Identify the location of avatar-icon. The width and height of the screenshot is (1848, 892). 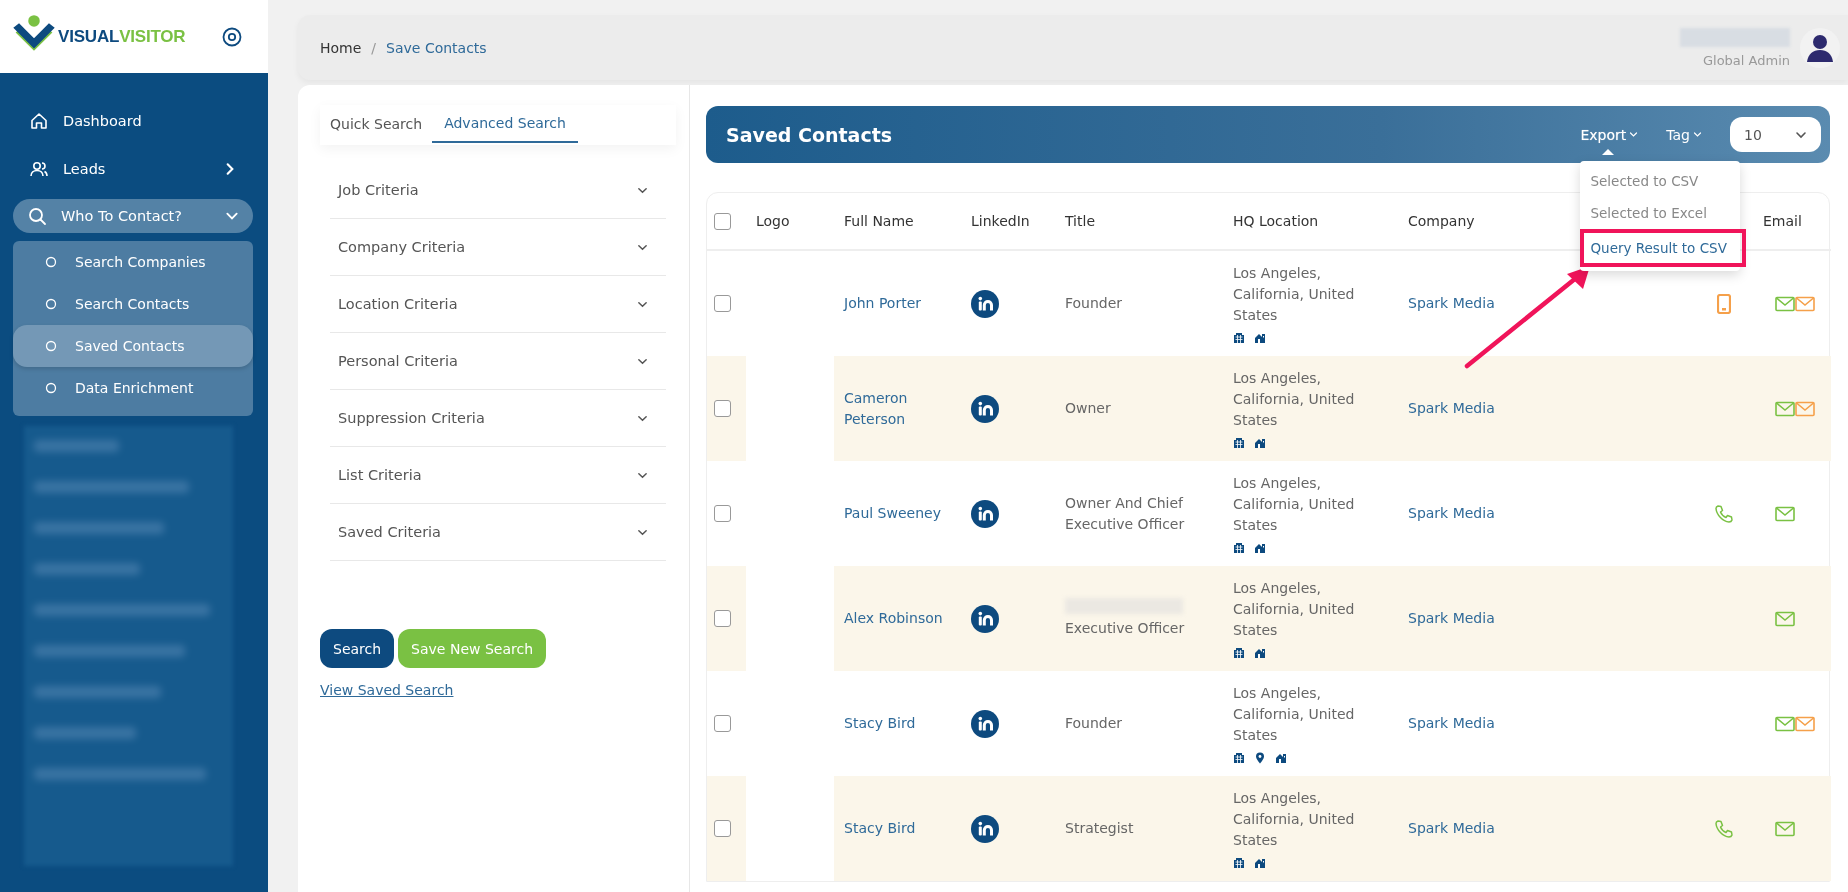
(1820, 47).